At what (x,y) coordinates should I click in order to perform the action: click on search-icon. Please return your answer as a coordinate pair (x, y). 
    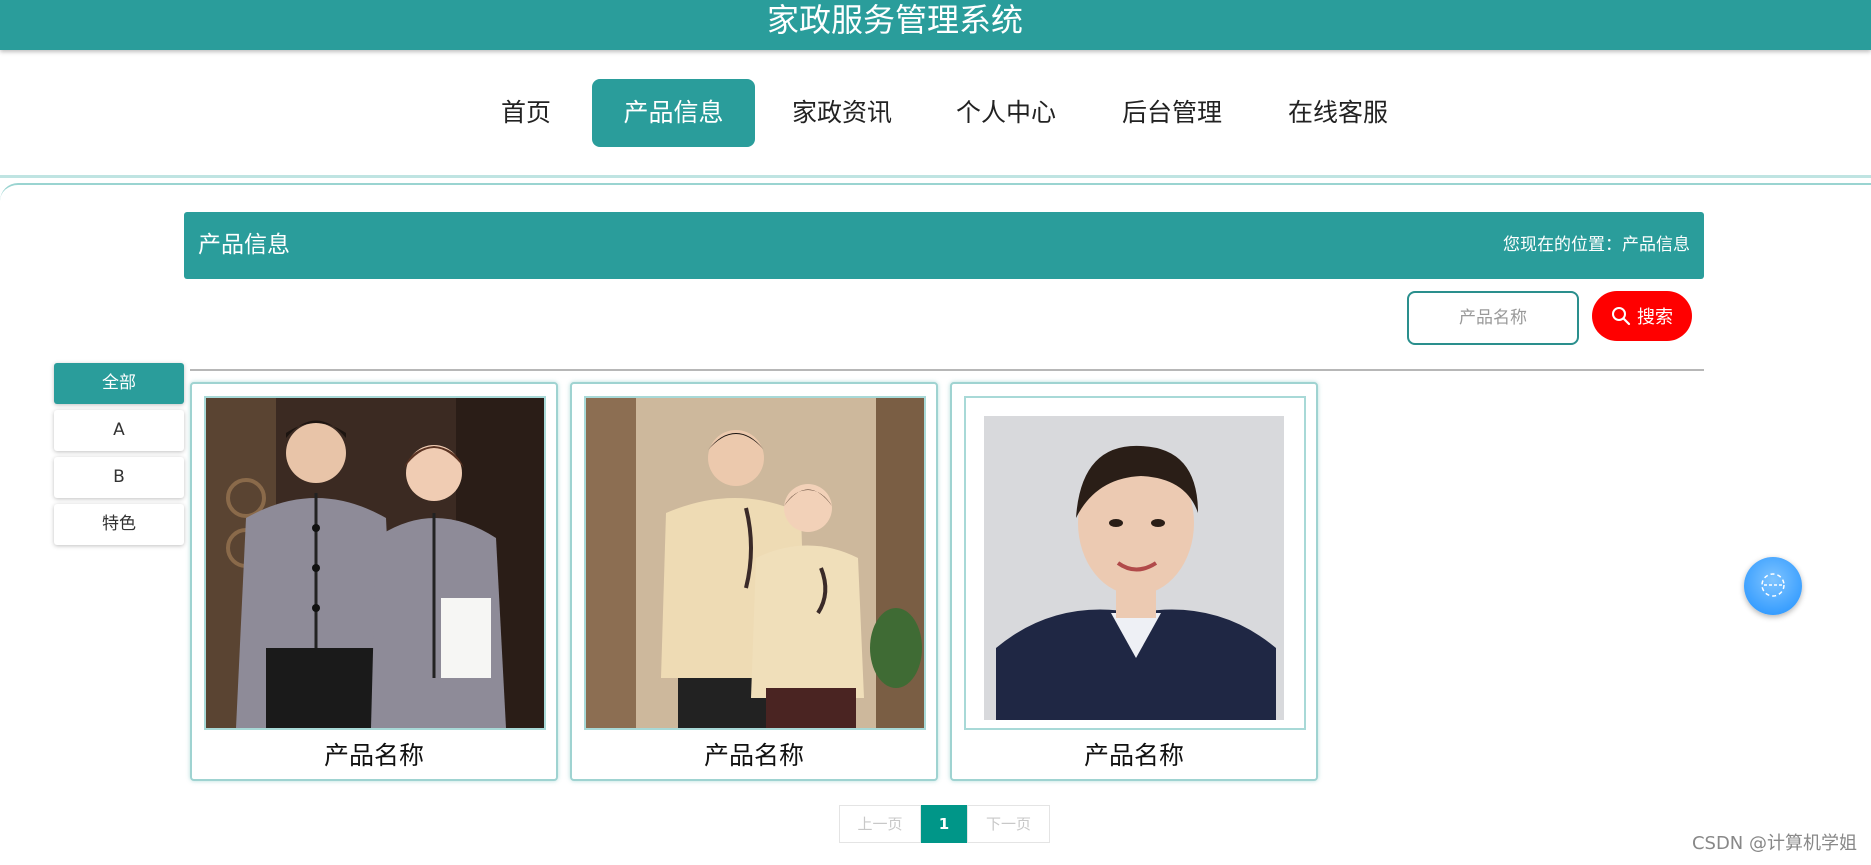
    Looking at the image, I should click on (1621, 316).